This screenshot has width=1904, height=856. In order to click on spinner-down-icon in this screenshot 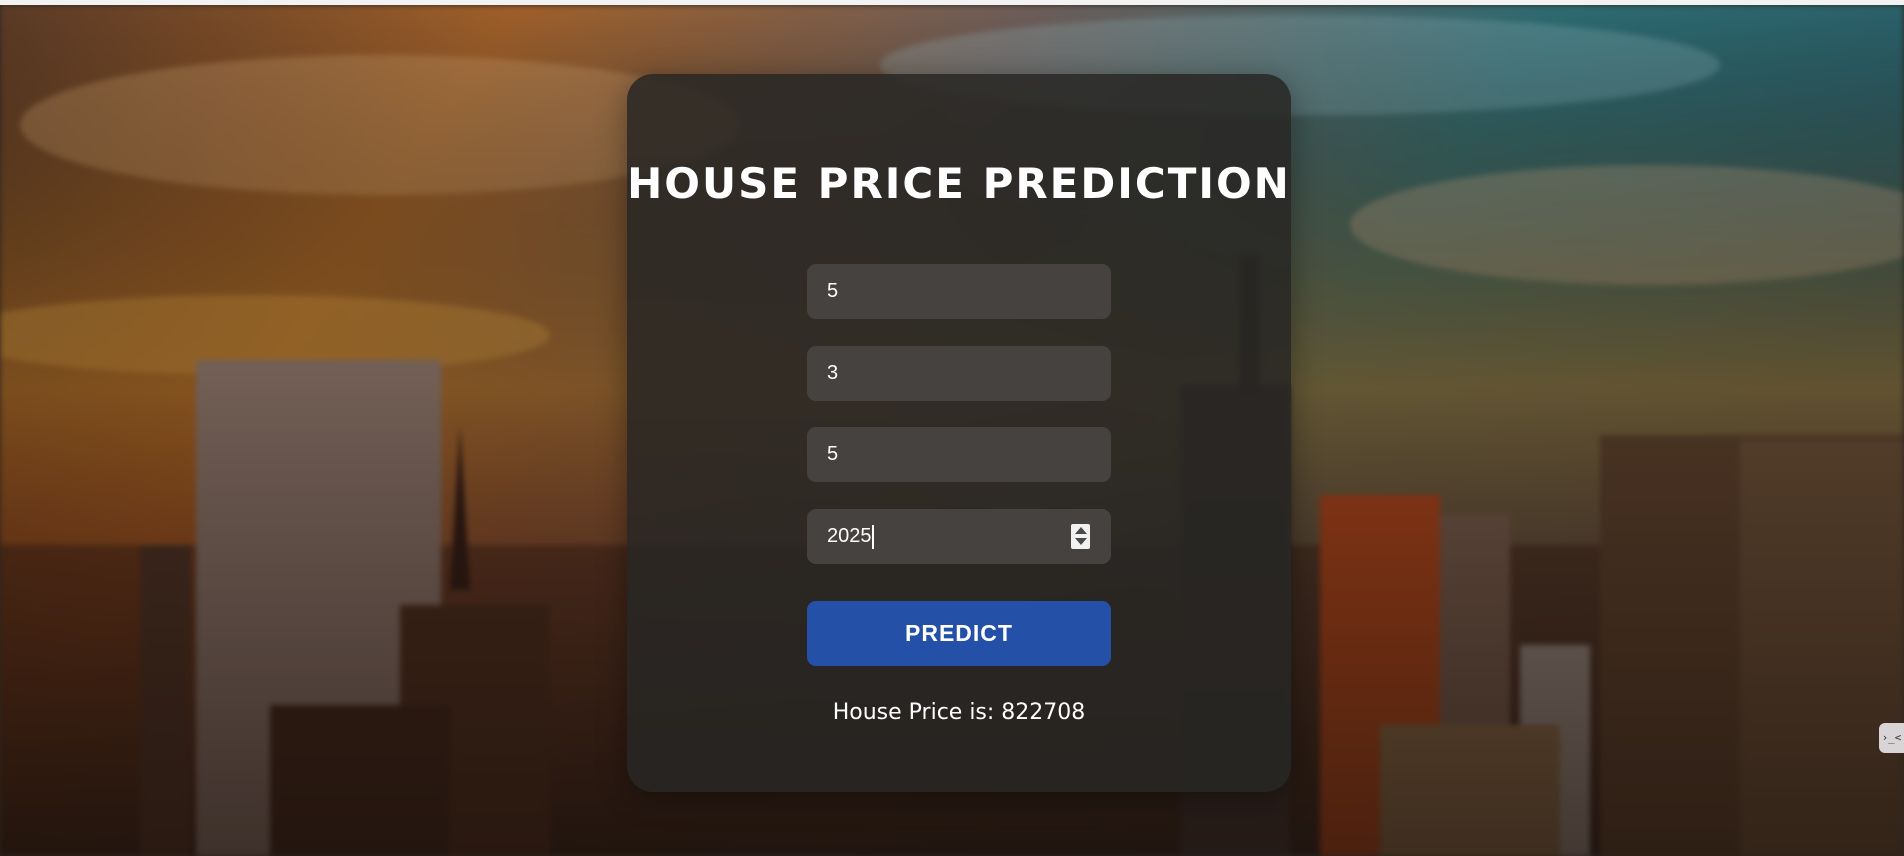, I will do `click(1081, 541)`.